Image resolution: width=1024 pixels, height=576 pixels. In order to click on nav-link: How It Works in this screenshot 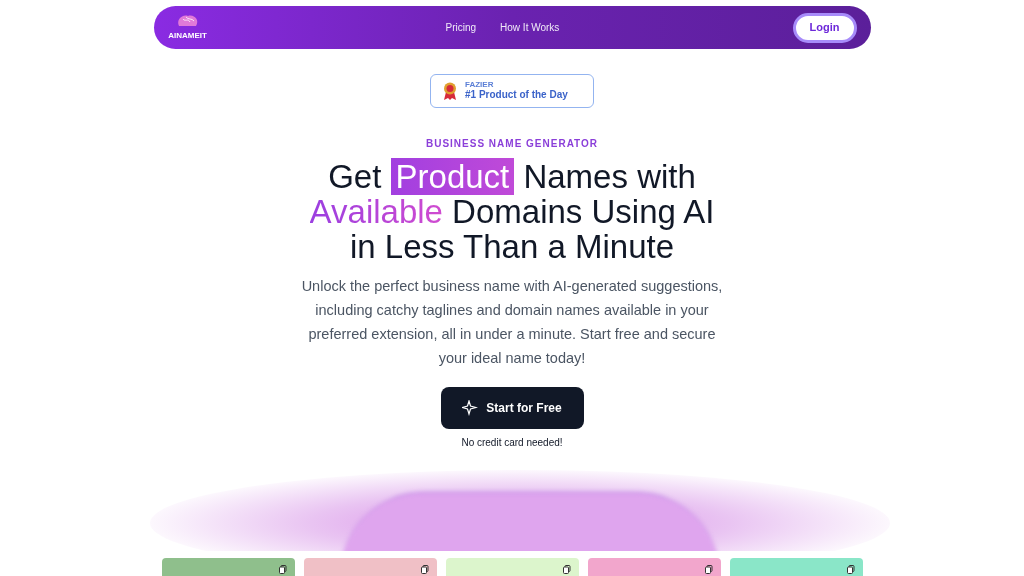, I will do `click(530, 28)`.